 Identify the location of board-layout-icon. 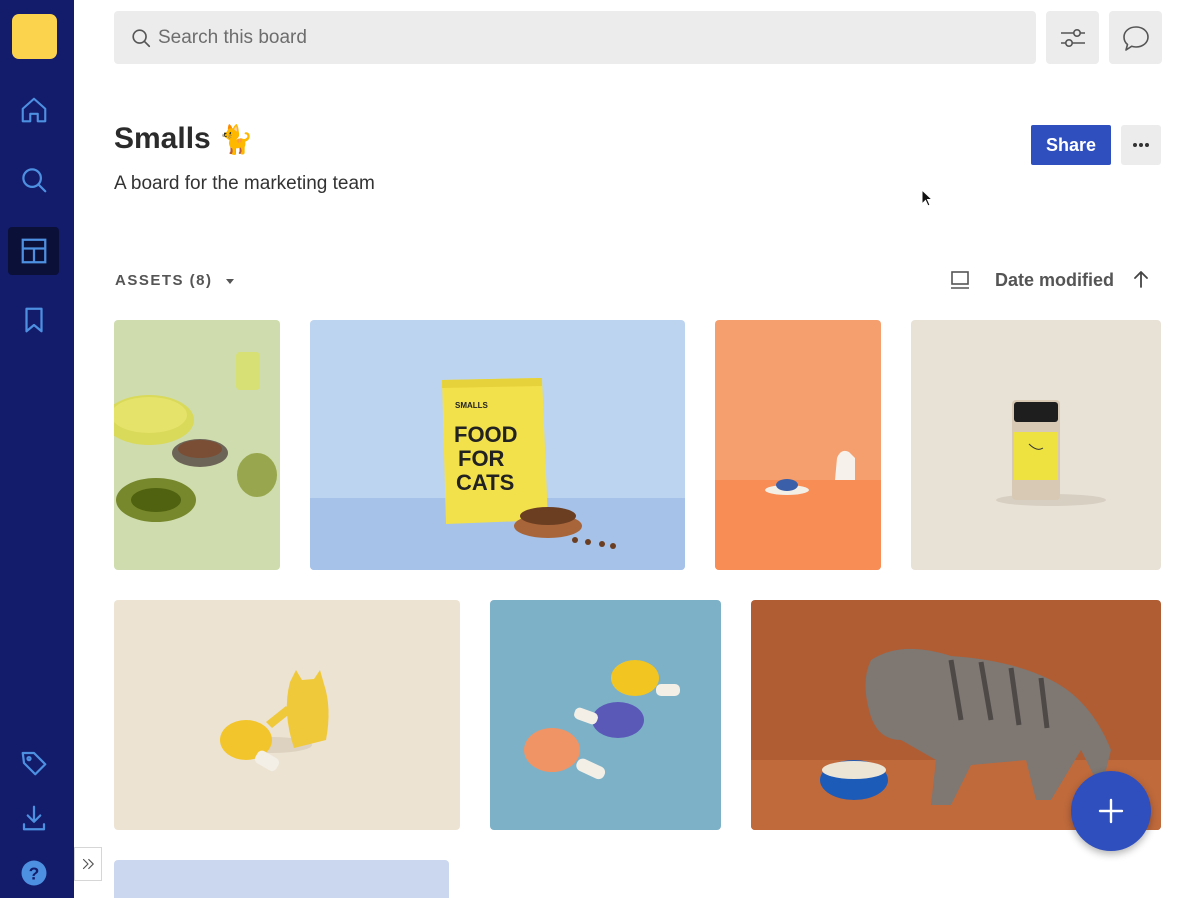
(33, 251).